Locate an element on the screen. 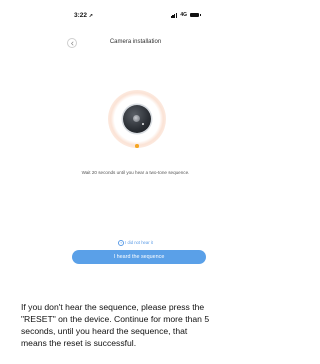  status-bar: 3:22 ➚ 4G is located at coordinates (135, 19).